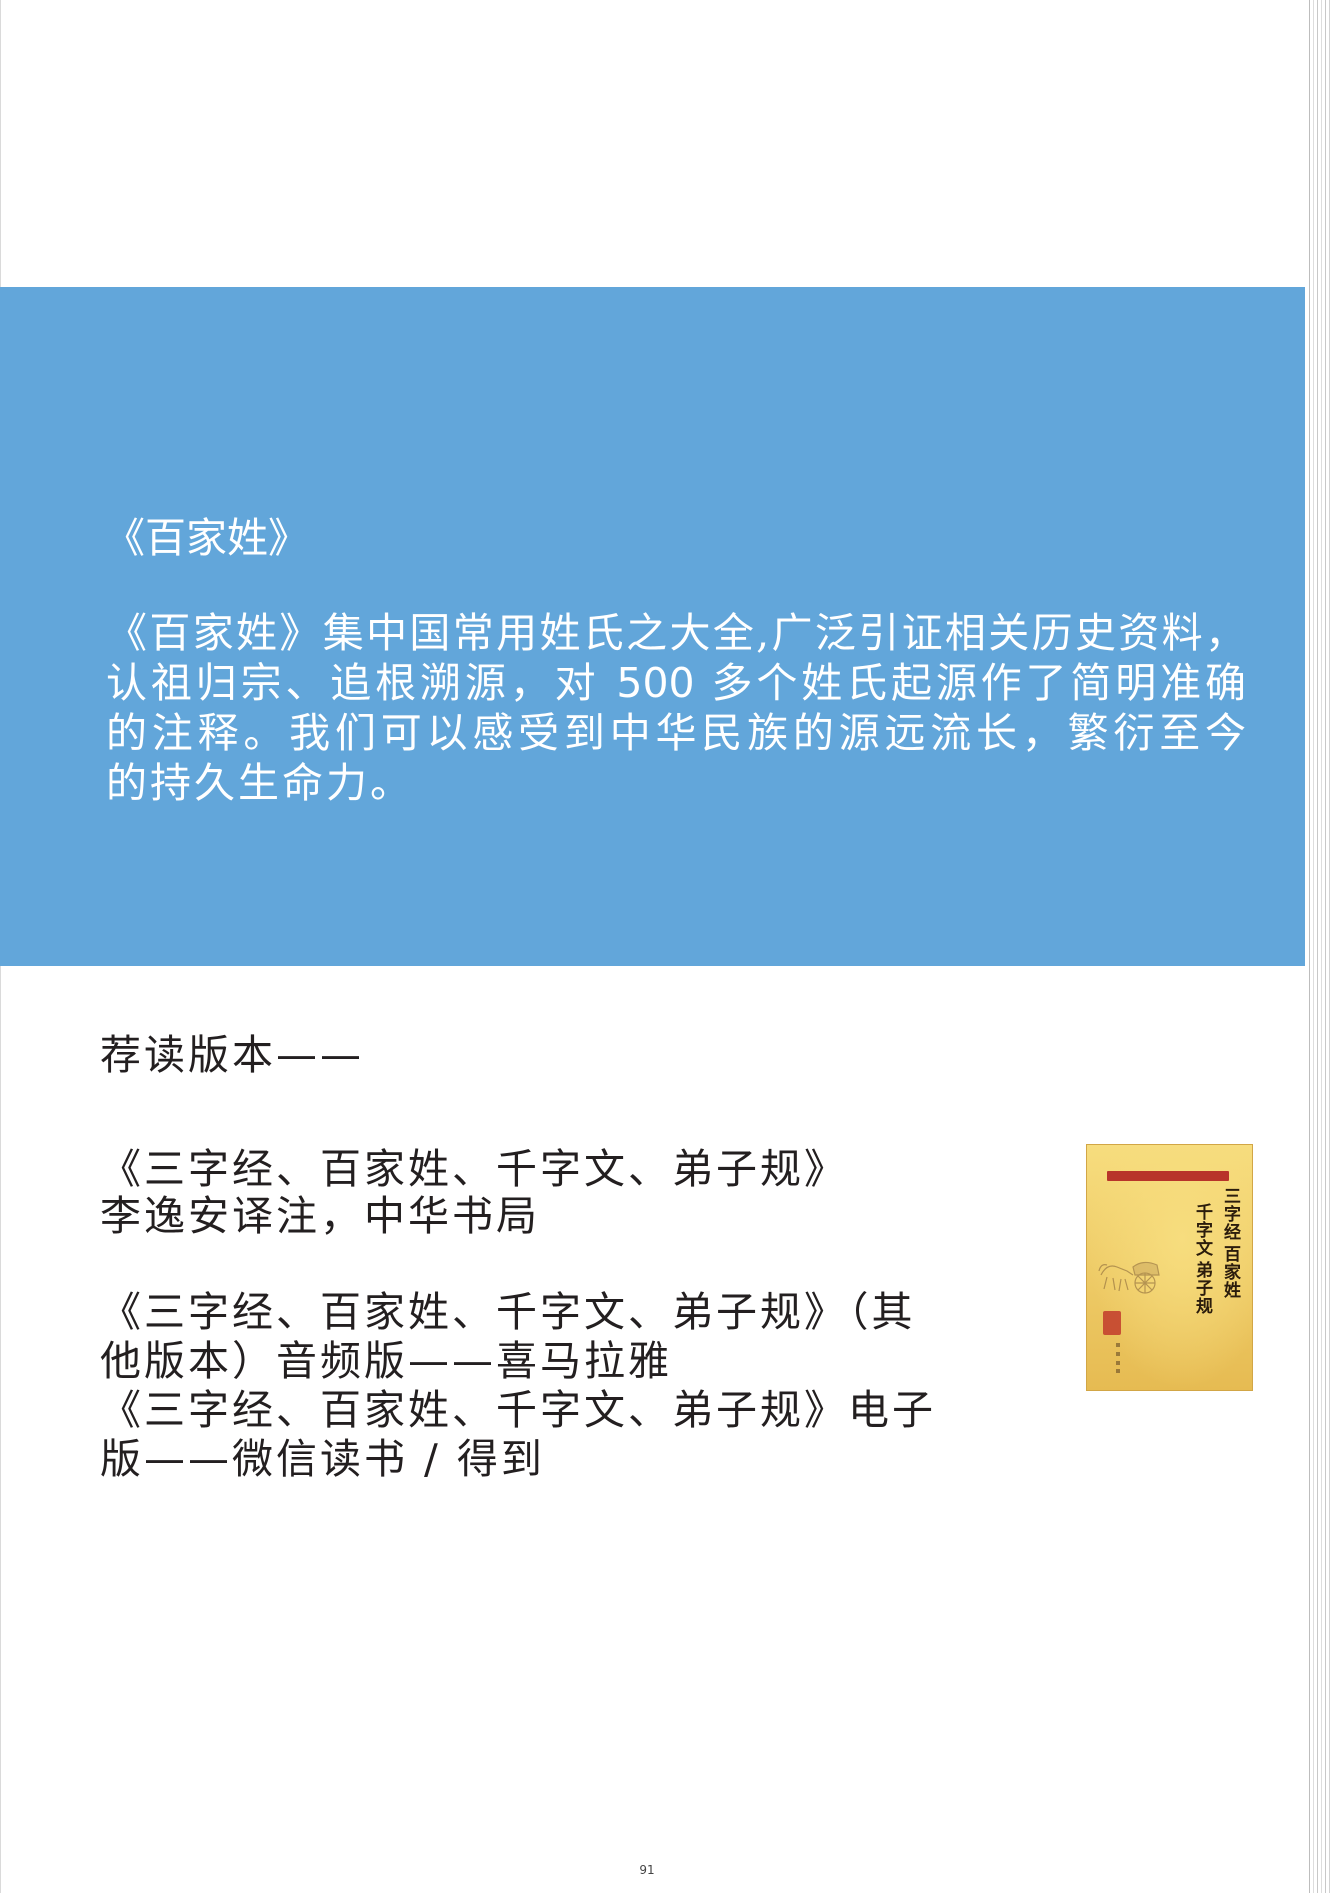  I want to click on book-entry-line: 《三字经、百家姓、千字文、弟子规》（其, so click(508, 1312).